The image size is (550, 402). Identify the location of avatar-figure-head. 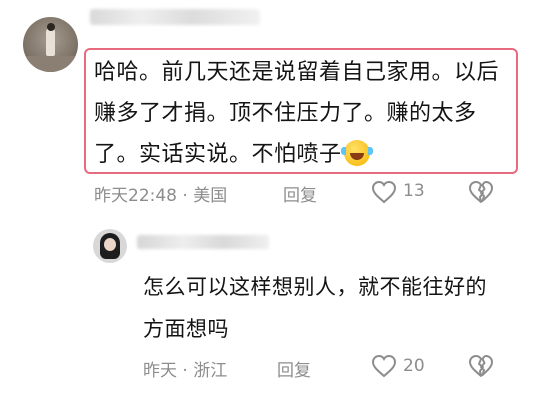
(51, 27).